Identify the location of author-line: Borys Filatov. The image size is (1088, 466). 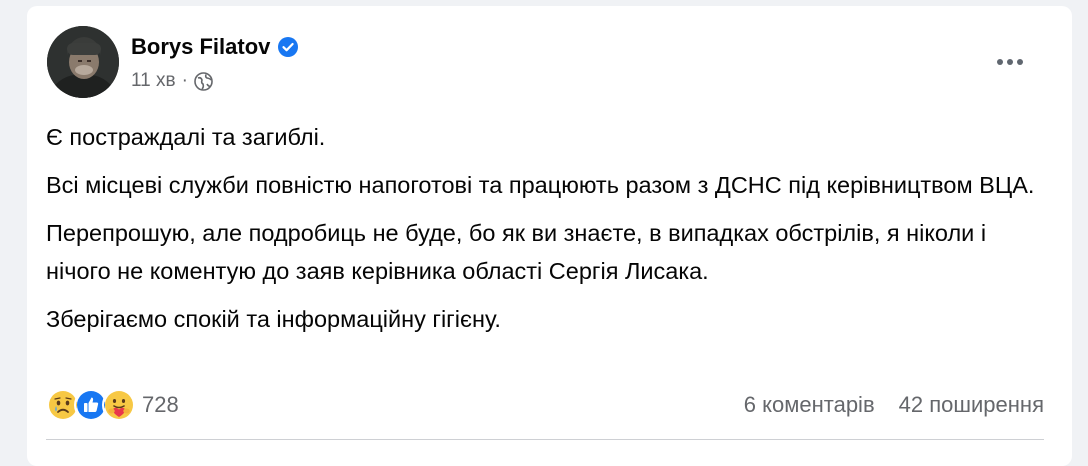
(215, 47).